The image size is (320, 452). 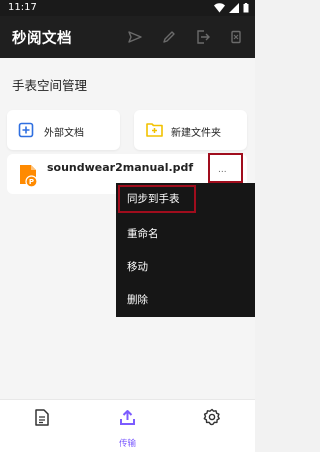 What do you see at coordinates (143, 234) in the screenshot?
I see `menu-item-label: 重命名` at bounding box center [143, 234].